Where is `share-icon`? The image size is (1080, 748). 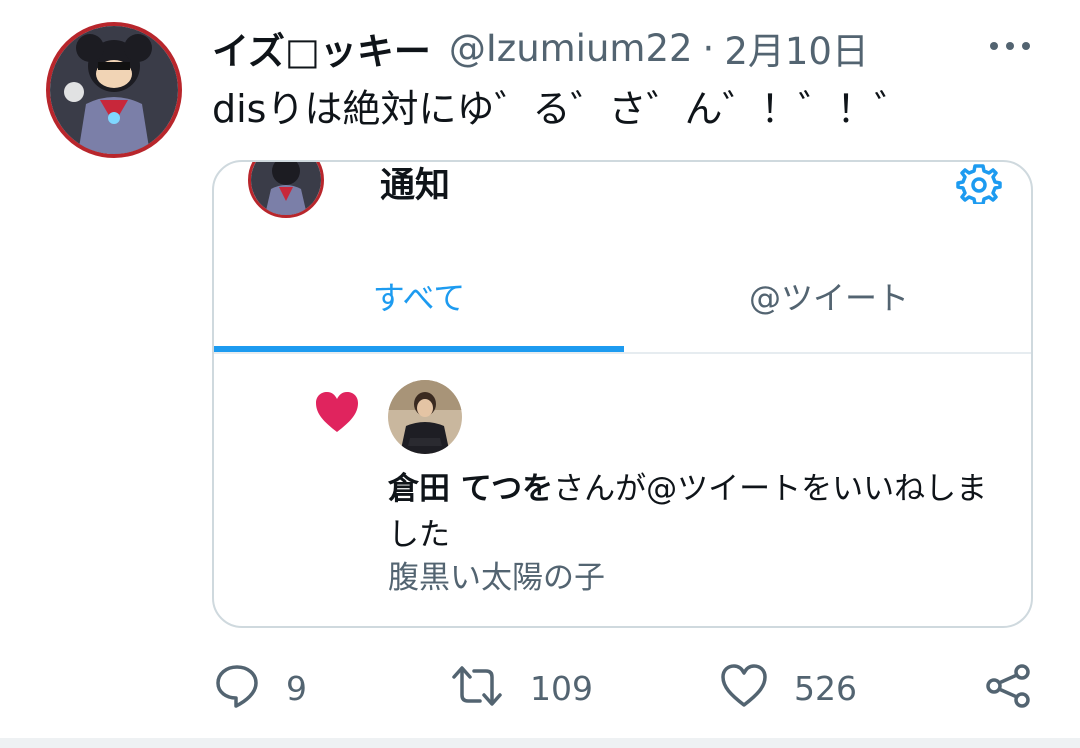
share-icon is located at coordinates (1008, 688).